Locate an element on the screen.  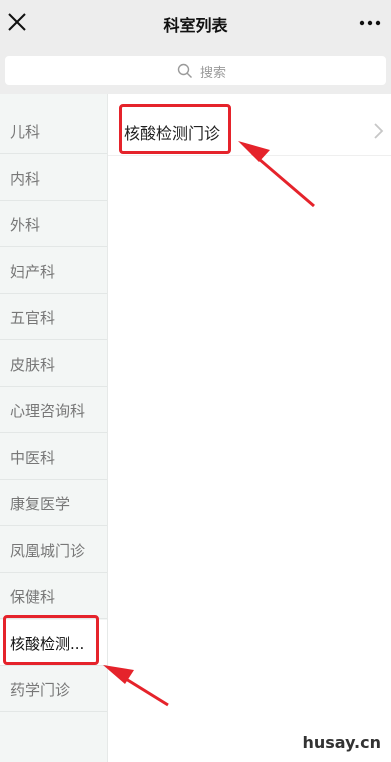
more-icon is located at coordinates (370, 23).